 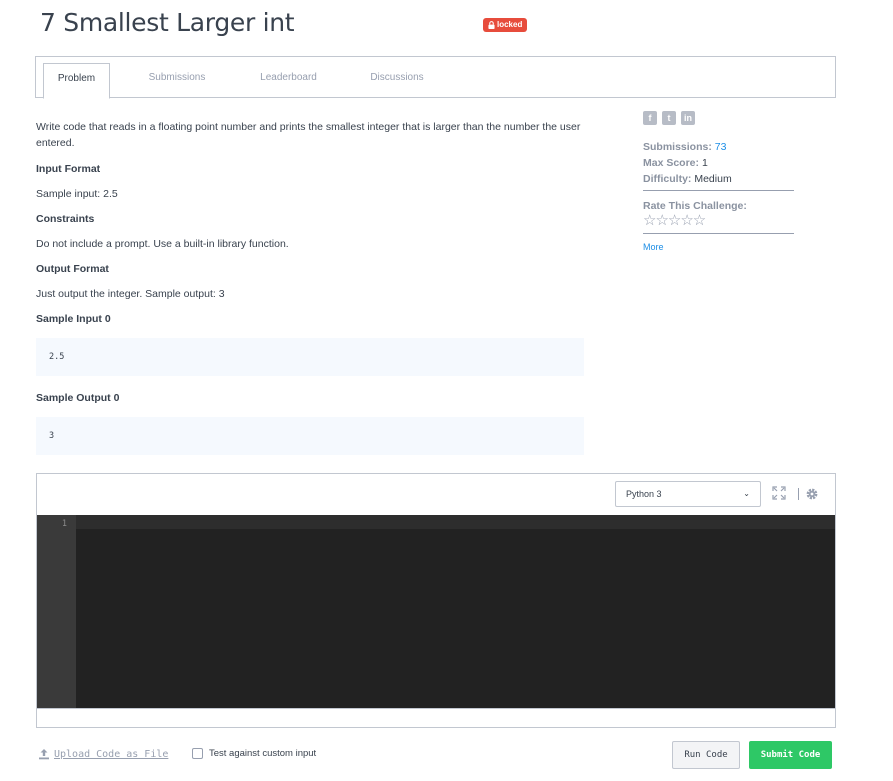 I want to click on chevron-down-icon: ⌄, so click(x=746, y=493).